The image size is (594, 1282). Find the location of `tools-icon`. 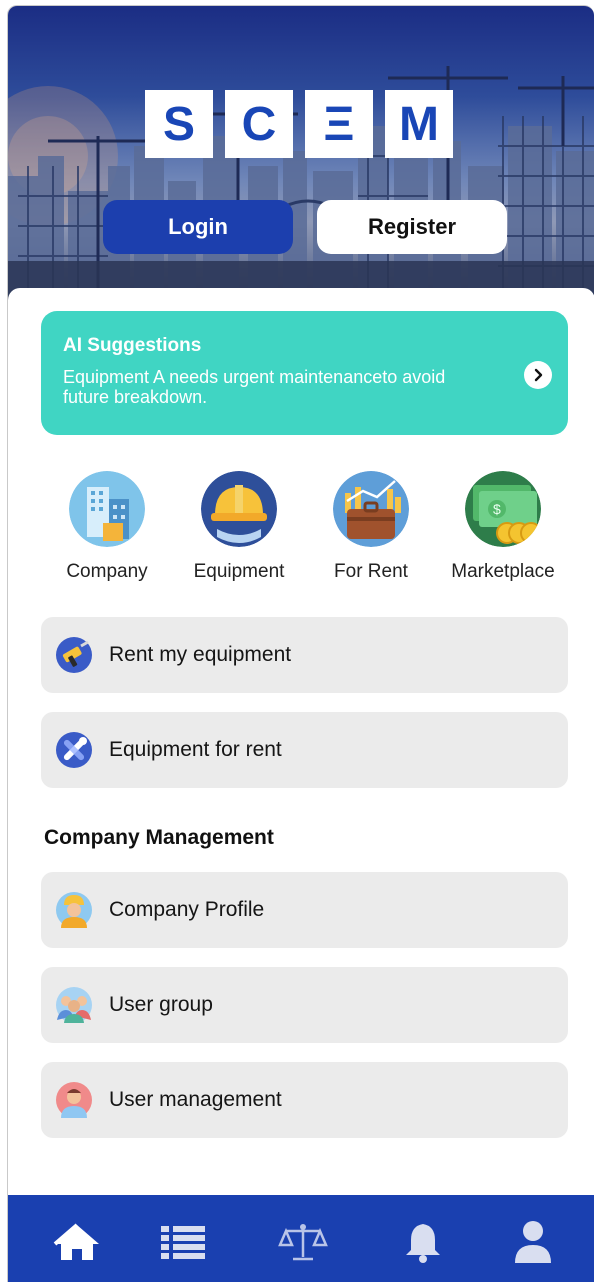

tools-icon is located at coordinates (74, 750).